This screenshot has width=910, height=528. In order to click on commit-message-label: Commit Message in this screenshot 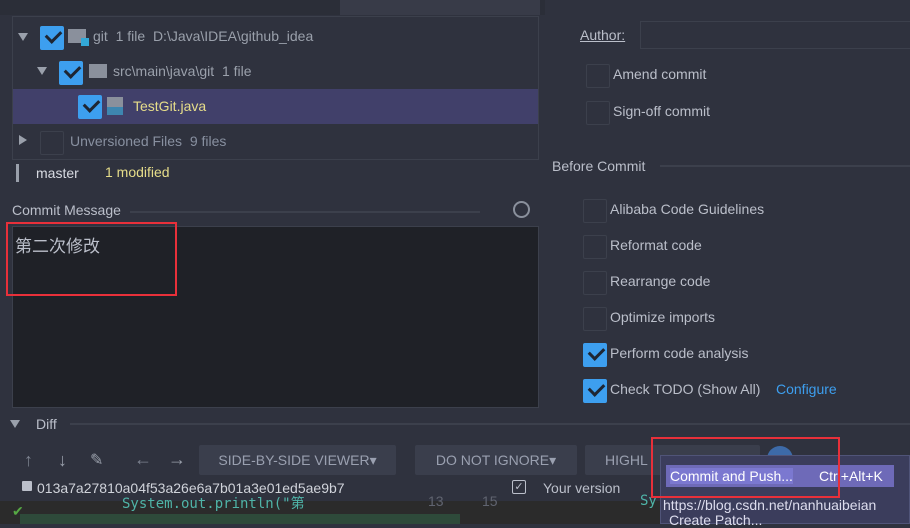, I will do `click(66, 210)`.